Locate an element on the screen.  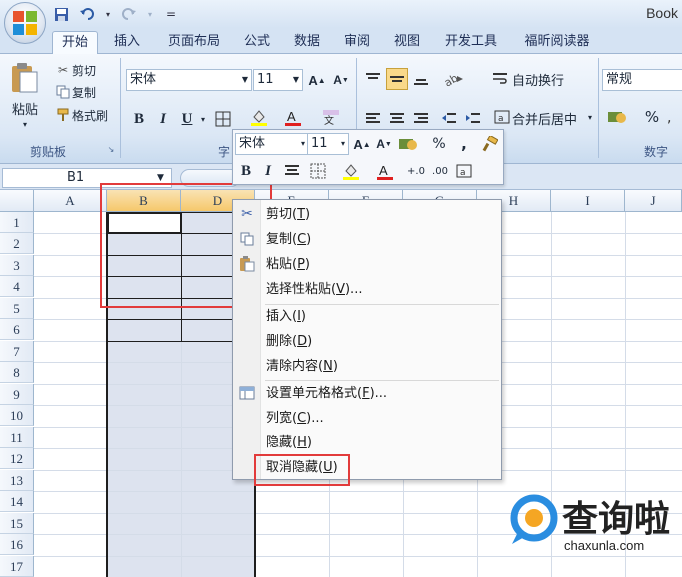
orientation-icon: ab is located at coordinates (454, 79).